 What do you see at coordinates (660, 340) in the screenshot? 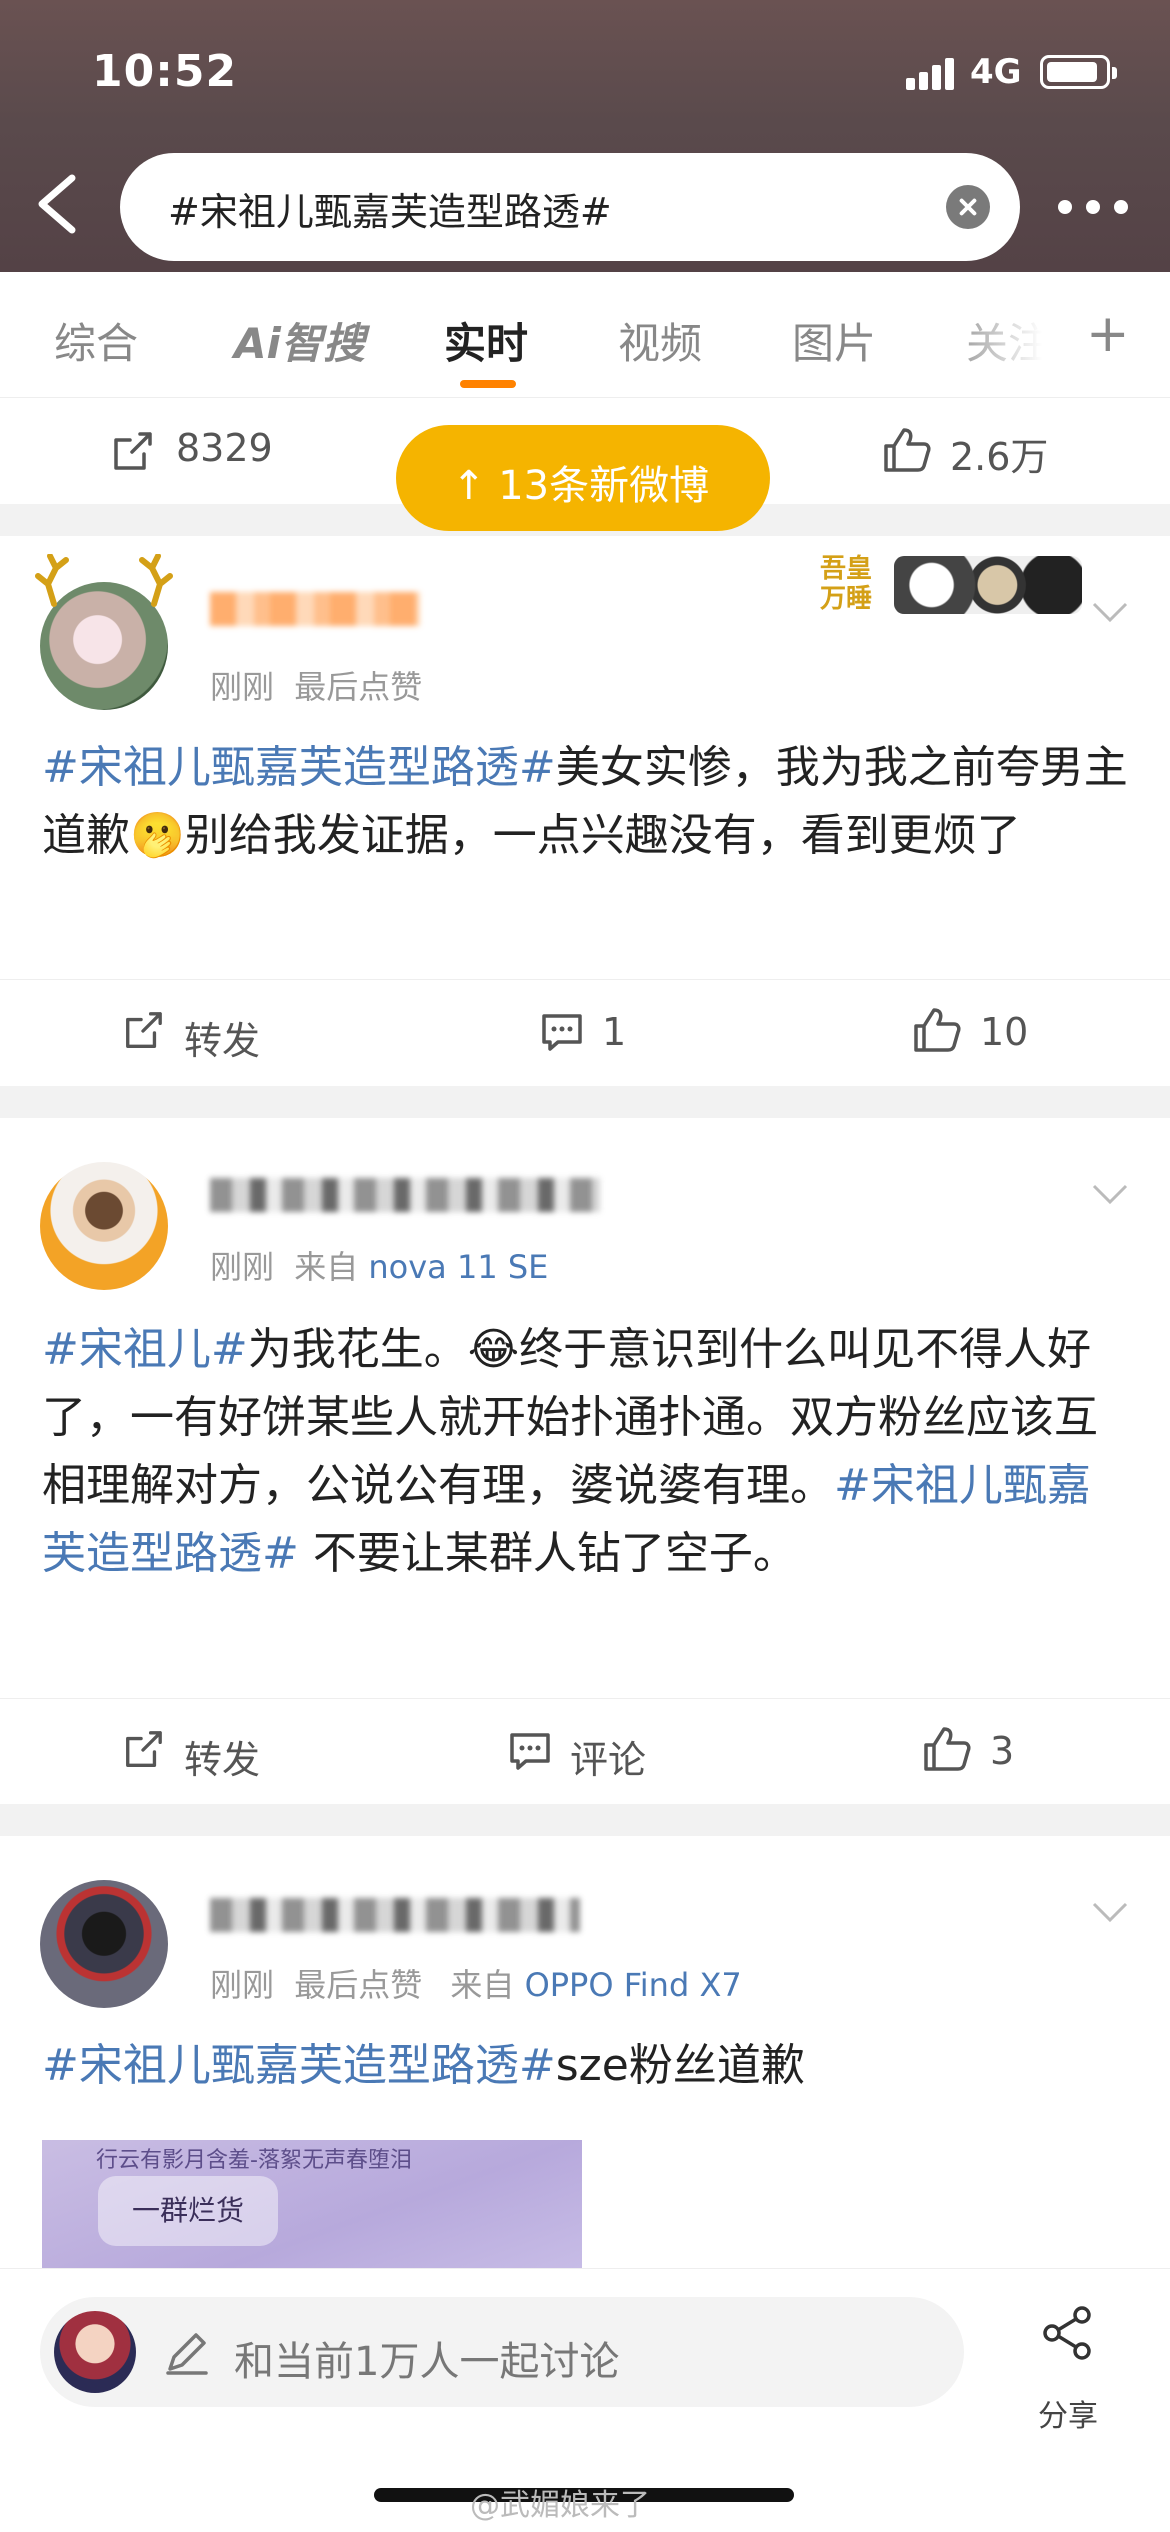
I see `tab-video: 视频` at bounding box center [660, 340].